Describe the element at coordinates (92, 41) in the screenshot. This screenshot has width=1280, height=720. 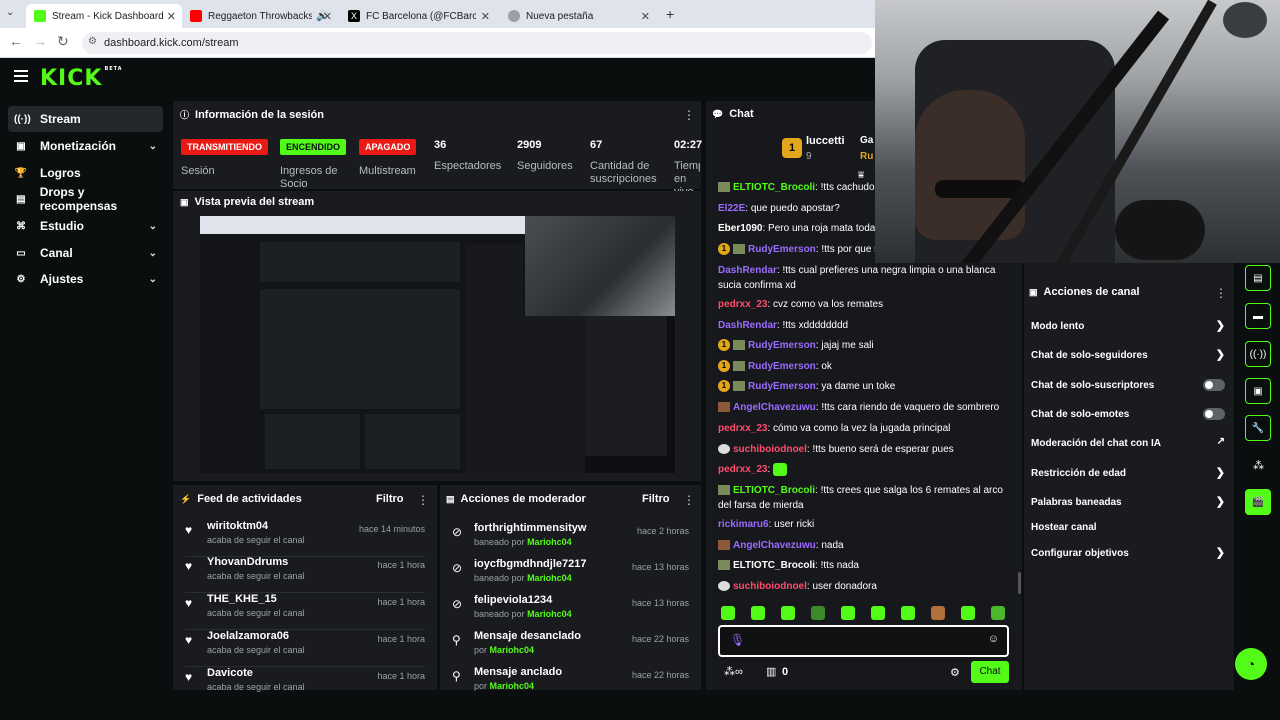
I see `site-info-icon: ⚙` at that location.